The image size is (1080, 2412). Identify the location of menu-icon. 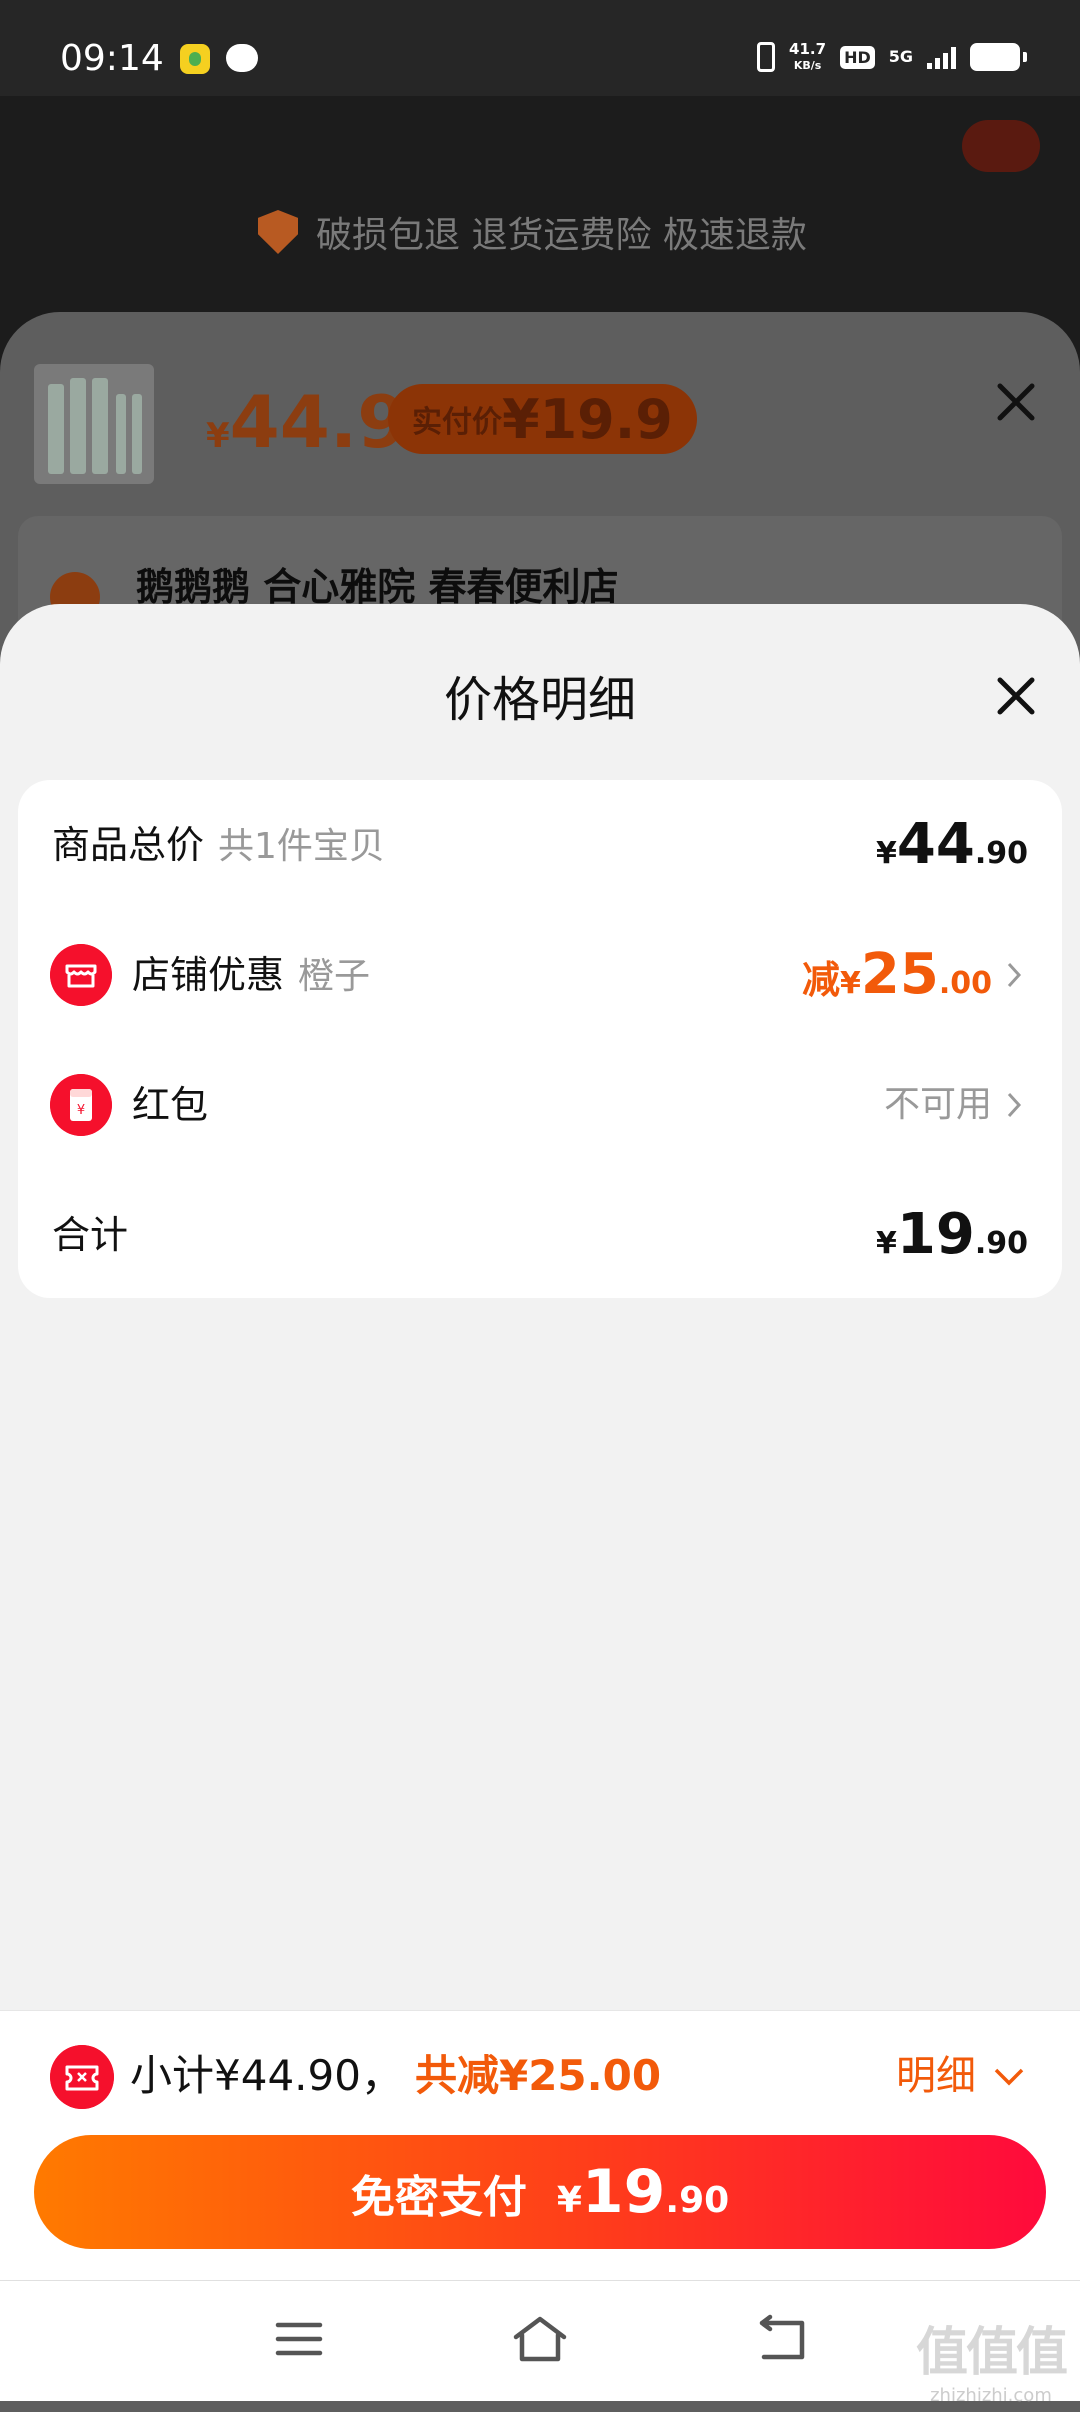
(299, 2339).